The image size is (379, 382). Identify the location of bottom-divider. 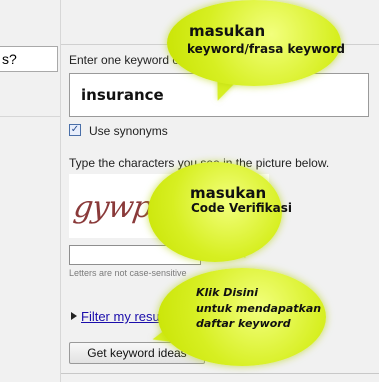
(220, 373).